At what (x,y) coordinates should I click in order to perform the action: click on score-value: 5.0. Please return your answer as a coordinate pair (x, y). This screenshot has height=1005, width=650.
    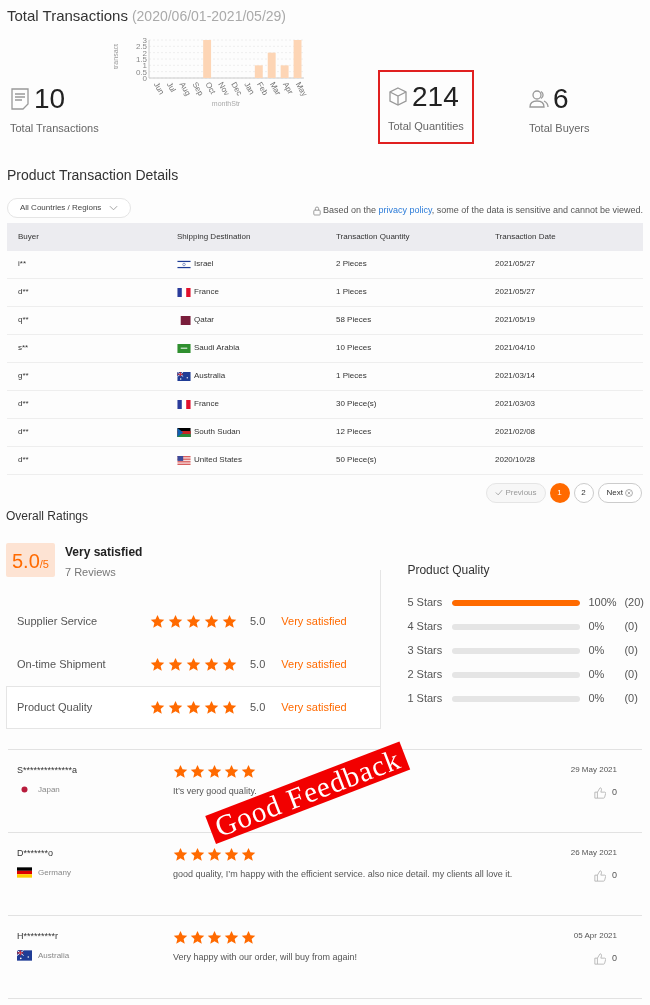
    Looking at the image, I should click on (26, 561).